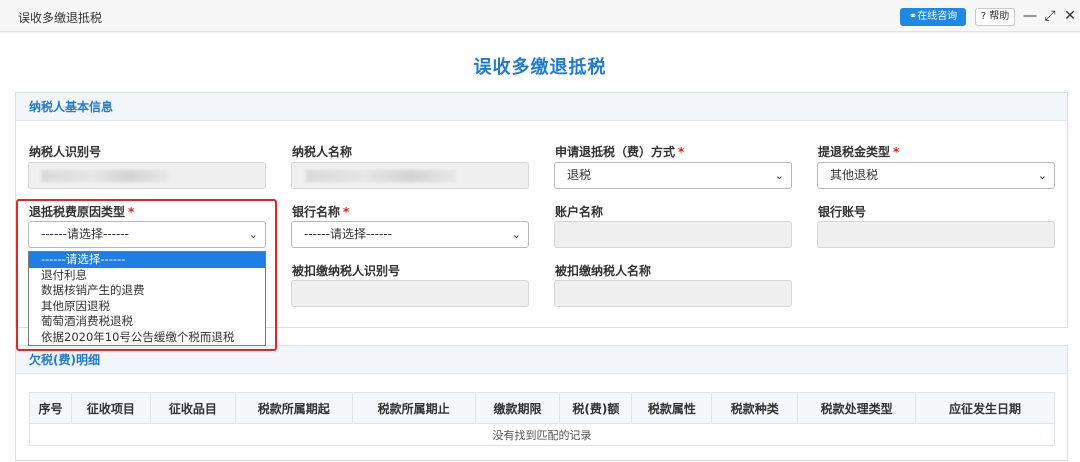 The width and height of the screenshot is (1080, 462). What do you see at coordinates (842, 212) in the screenshot?
I see `bank-account-label: 银行账号` at bounding box center [842, 212].